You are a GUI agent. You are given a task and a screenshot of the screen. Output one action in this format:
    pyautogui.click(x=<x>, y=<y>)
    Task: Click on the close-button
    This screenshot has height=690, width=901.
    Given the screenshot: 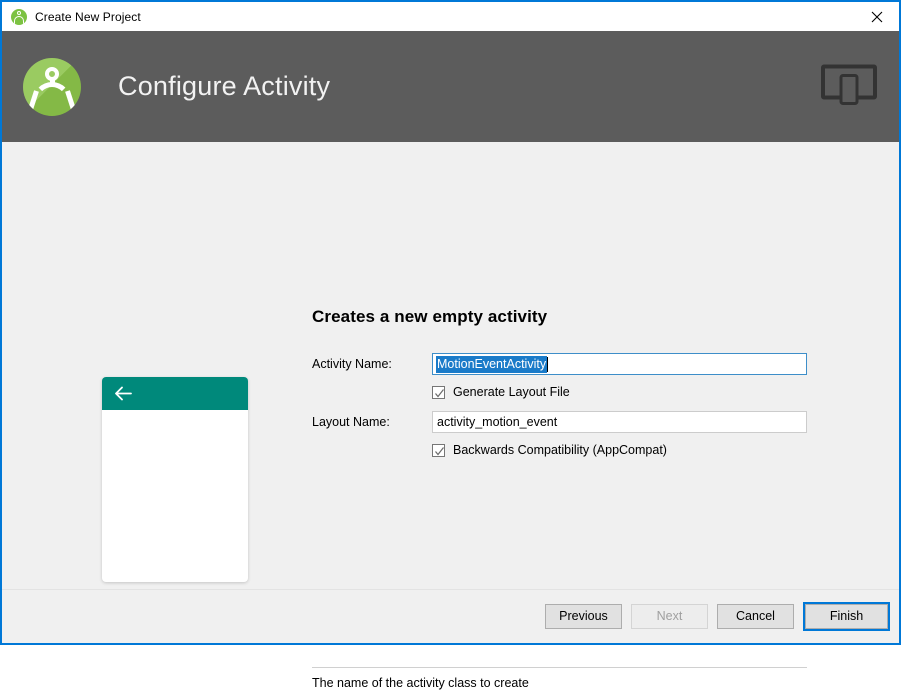 What is the action you would take?
    pyautogui.click(x=876, y=16)
    